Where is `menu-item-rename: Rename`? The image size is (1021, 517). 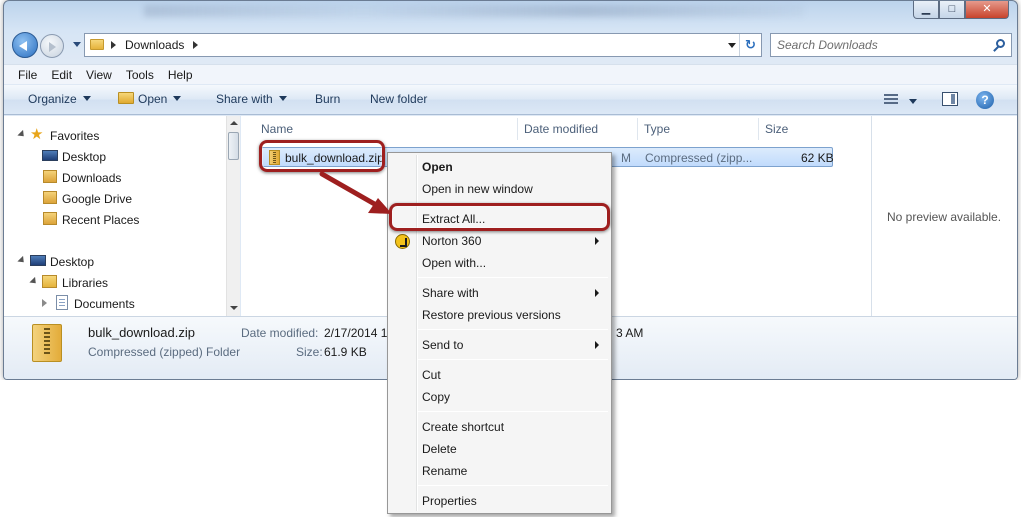 menu-item-rename: Rename is located at coordinates (444, 471).